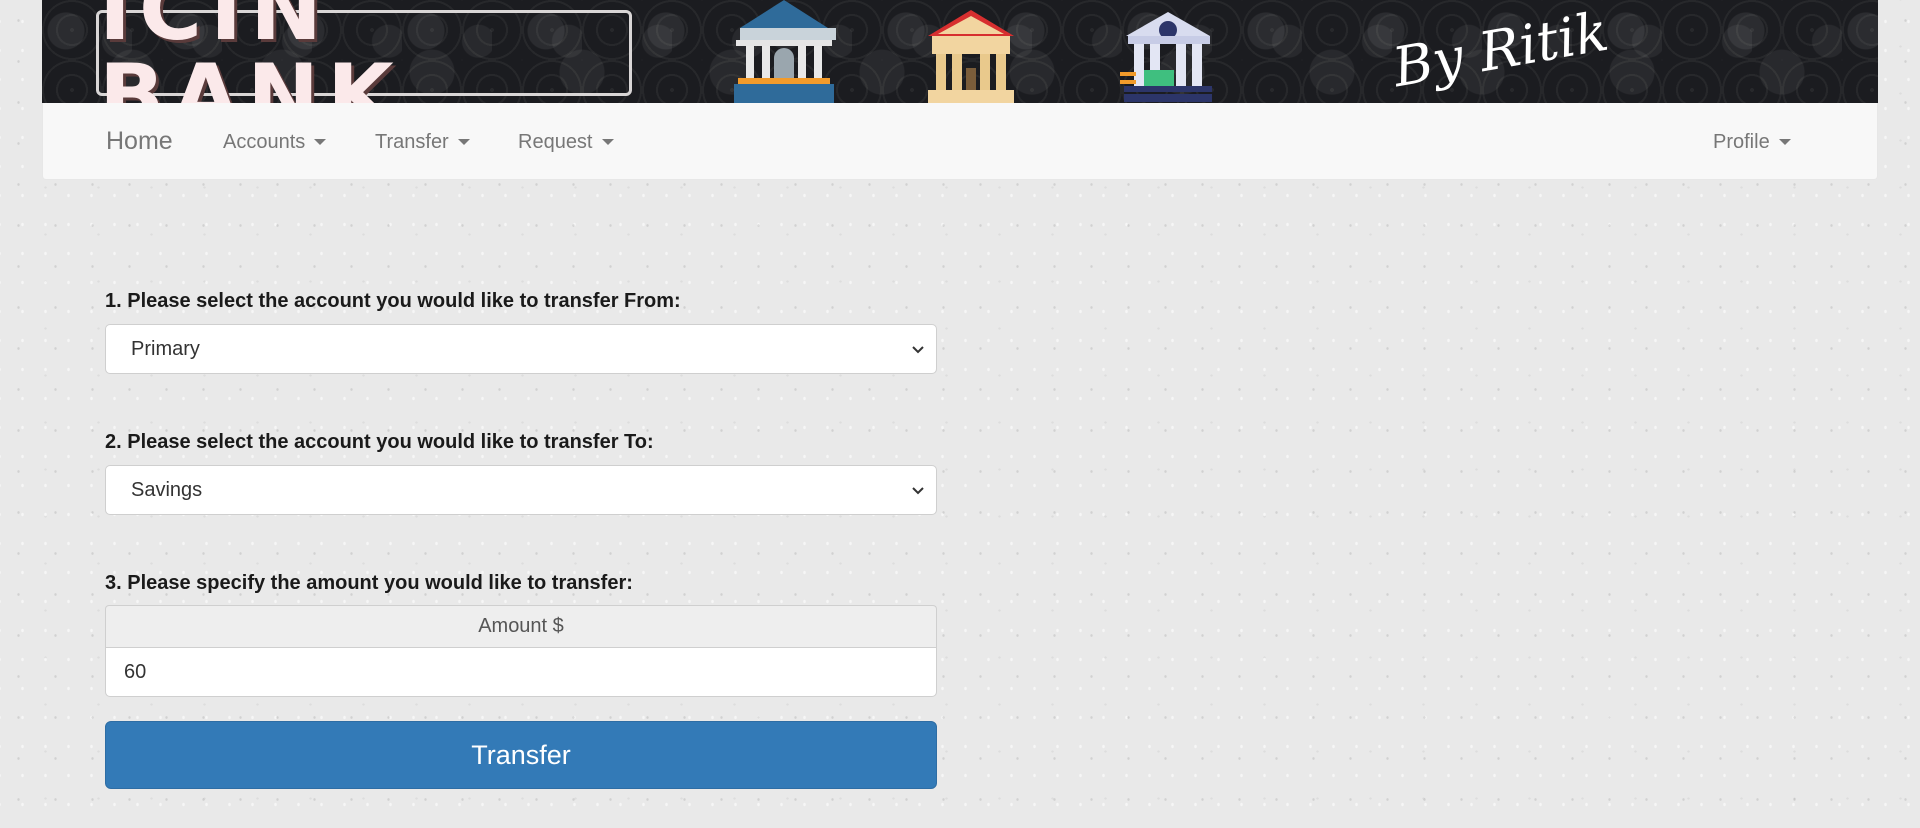 This screenshot has height=828, width=1920. What do you see at coordinates (1741, 142) in the screenshot?
I see `nav-profile-label: Profile` at bounding box center [1741, 142].